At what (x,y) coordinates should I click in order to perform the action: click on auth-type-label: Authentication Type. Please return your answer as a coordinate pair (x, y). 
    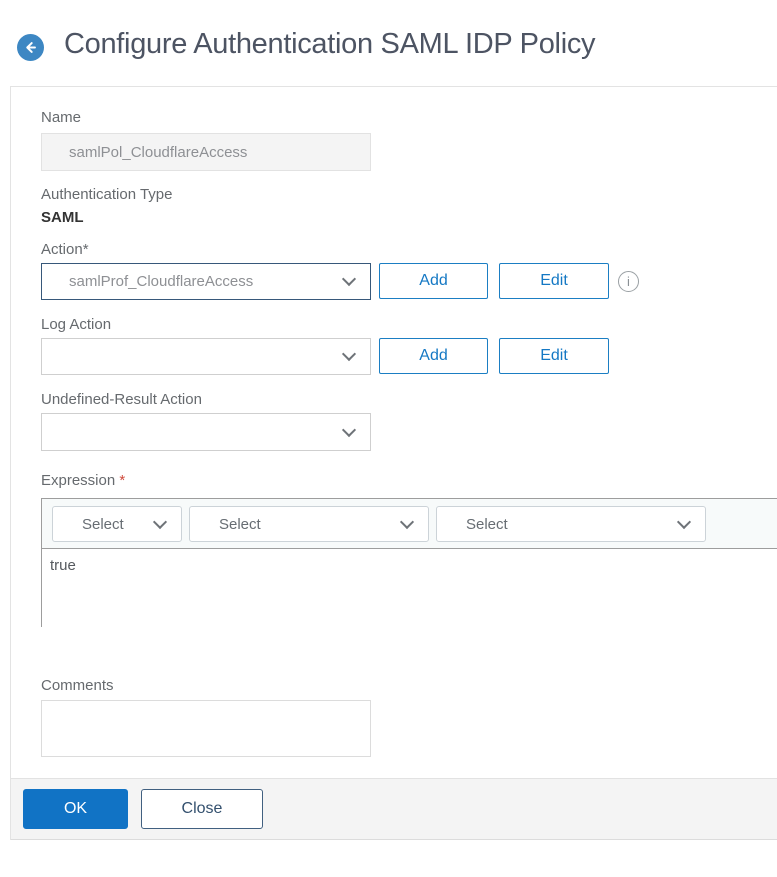
    Looking at the image, I should click on (107, 194).